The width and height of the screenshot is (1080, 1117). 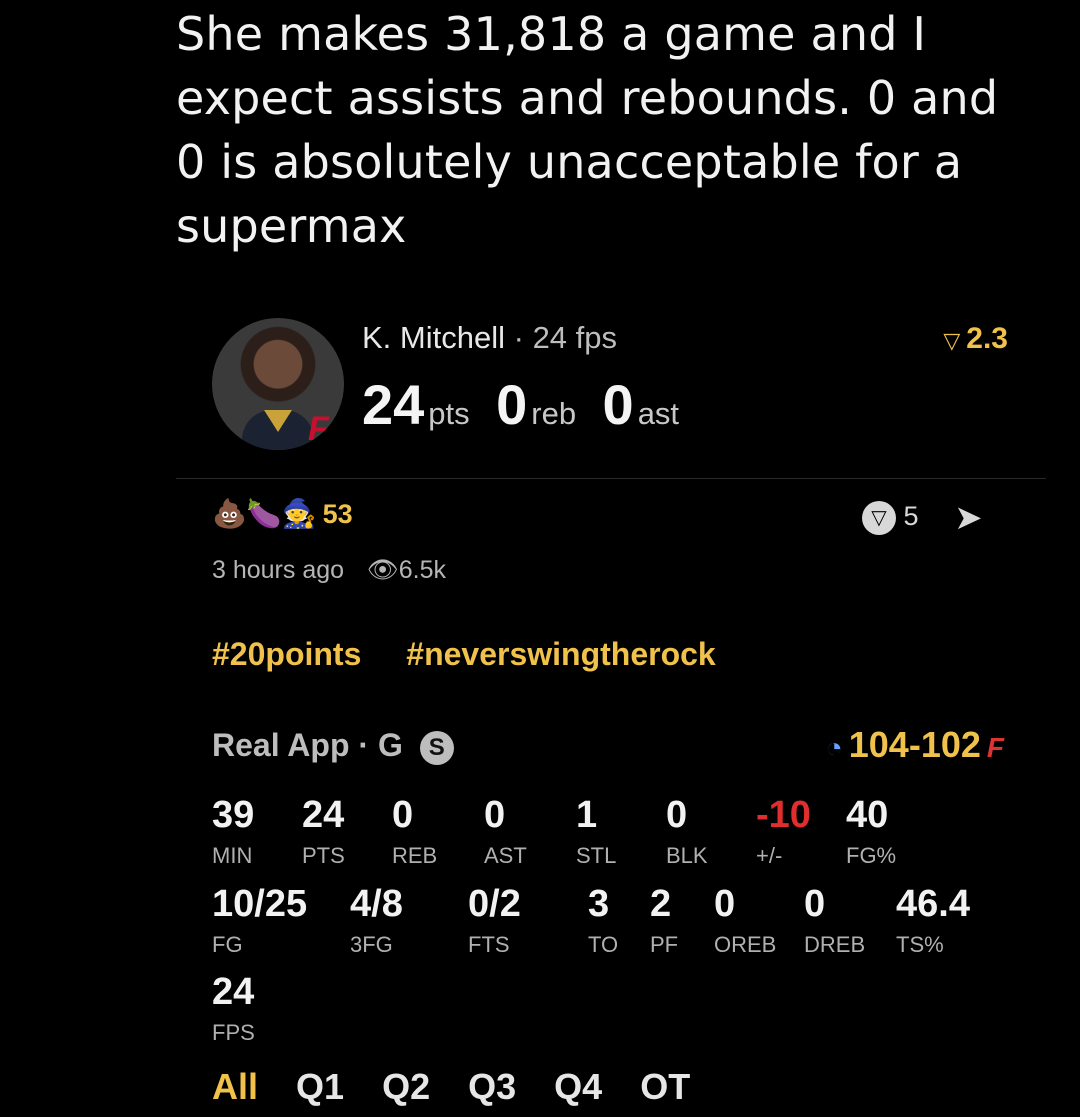 I want to click on reb-value: 0, so click(x=512, y=404).